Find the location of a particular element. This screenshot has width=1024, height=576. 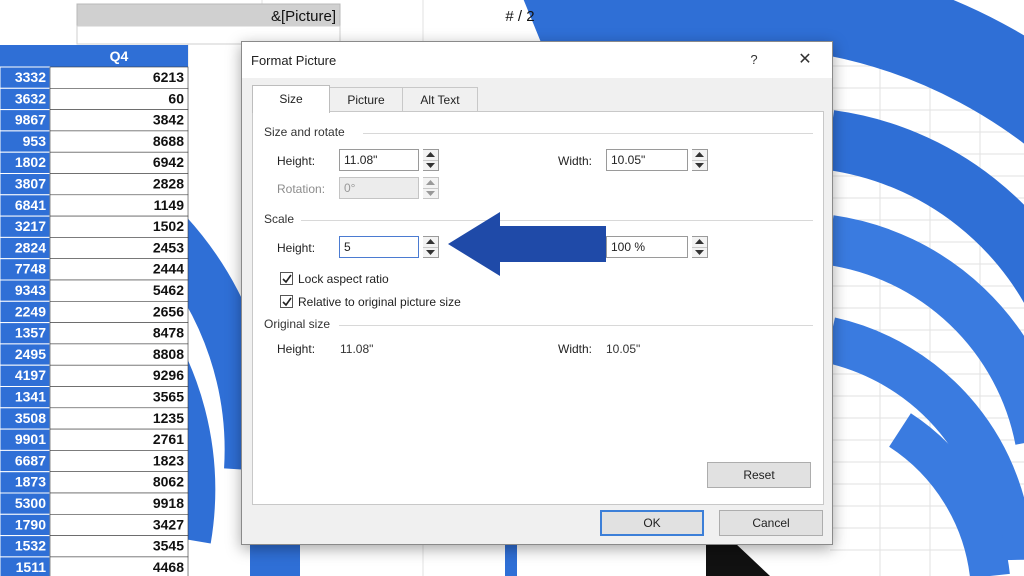

relative-size-label: Relative to original picture size is located at coordinates (379, 302).